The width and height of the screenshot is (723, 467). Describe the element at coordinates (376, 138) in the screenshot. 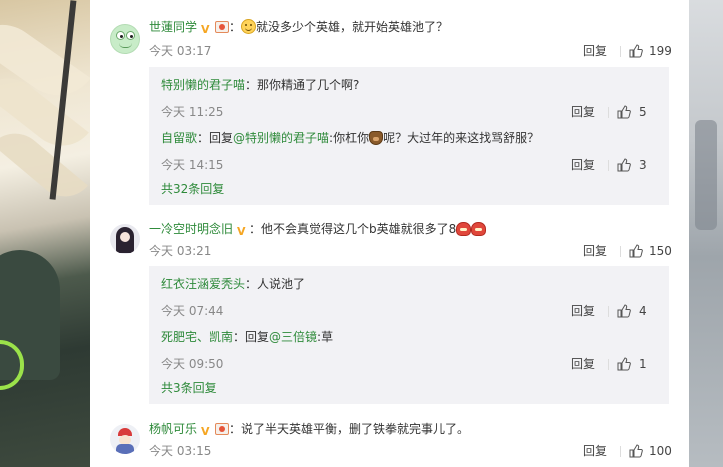

I see `dog-emoji-icon` at that location.